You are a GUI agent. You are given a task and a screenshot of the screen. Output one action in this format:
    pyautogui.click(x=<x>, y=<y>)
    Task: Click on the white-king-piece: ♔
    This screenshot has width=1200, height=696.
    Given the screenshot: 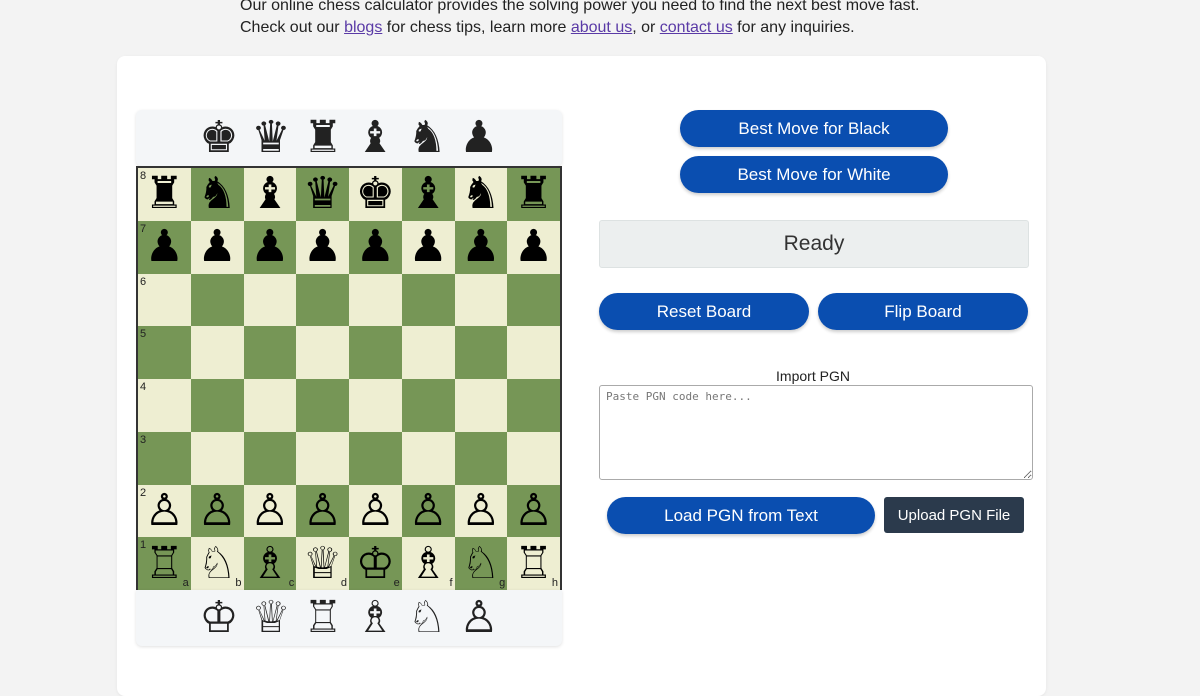 What is the action you would take?
    pyautogui.click(x=375, y=563)
    